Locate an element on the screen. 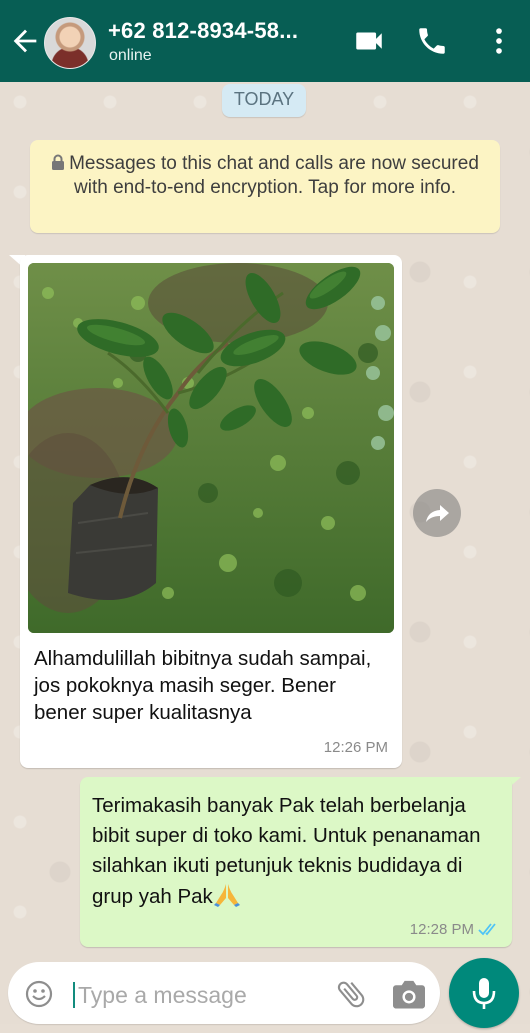 This screenshot has width=530, height=1033. back-arrow-icon is located at coordinates (25, 41).